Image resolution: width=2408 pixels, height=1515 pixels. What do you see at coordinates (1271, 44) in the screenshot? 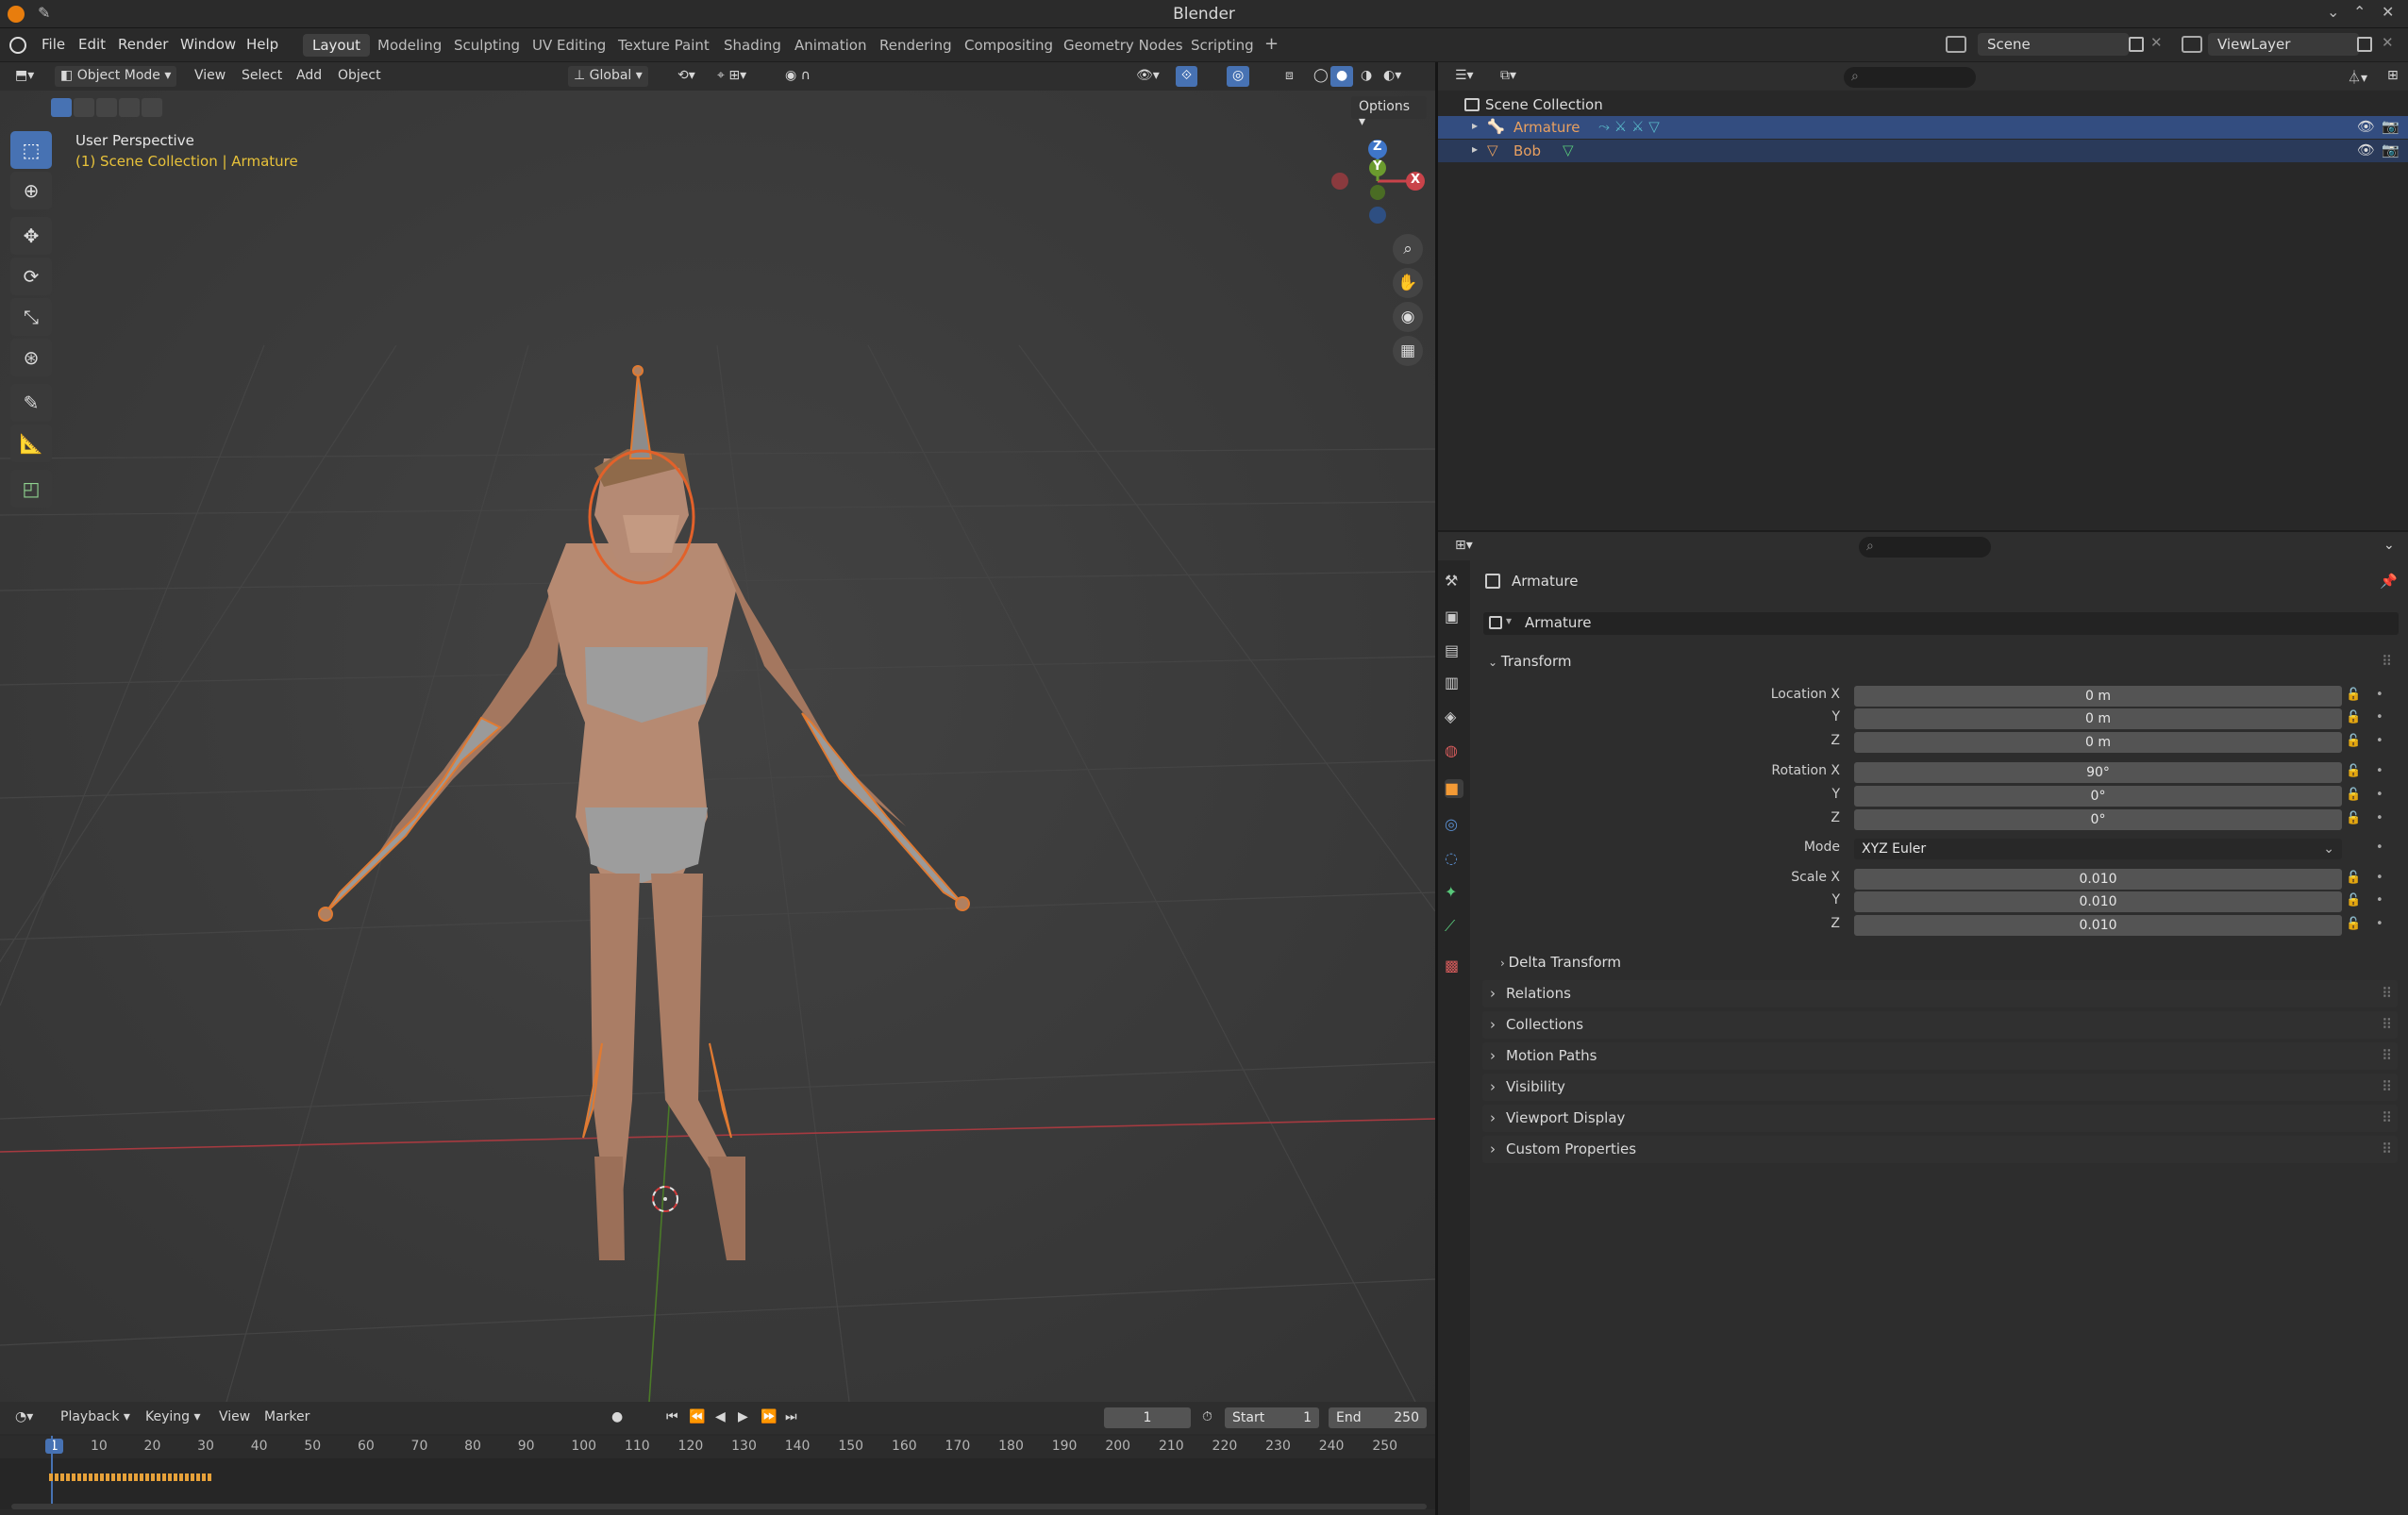
I see `add-workspace-icon: +` at bounding box center [1271, 44].